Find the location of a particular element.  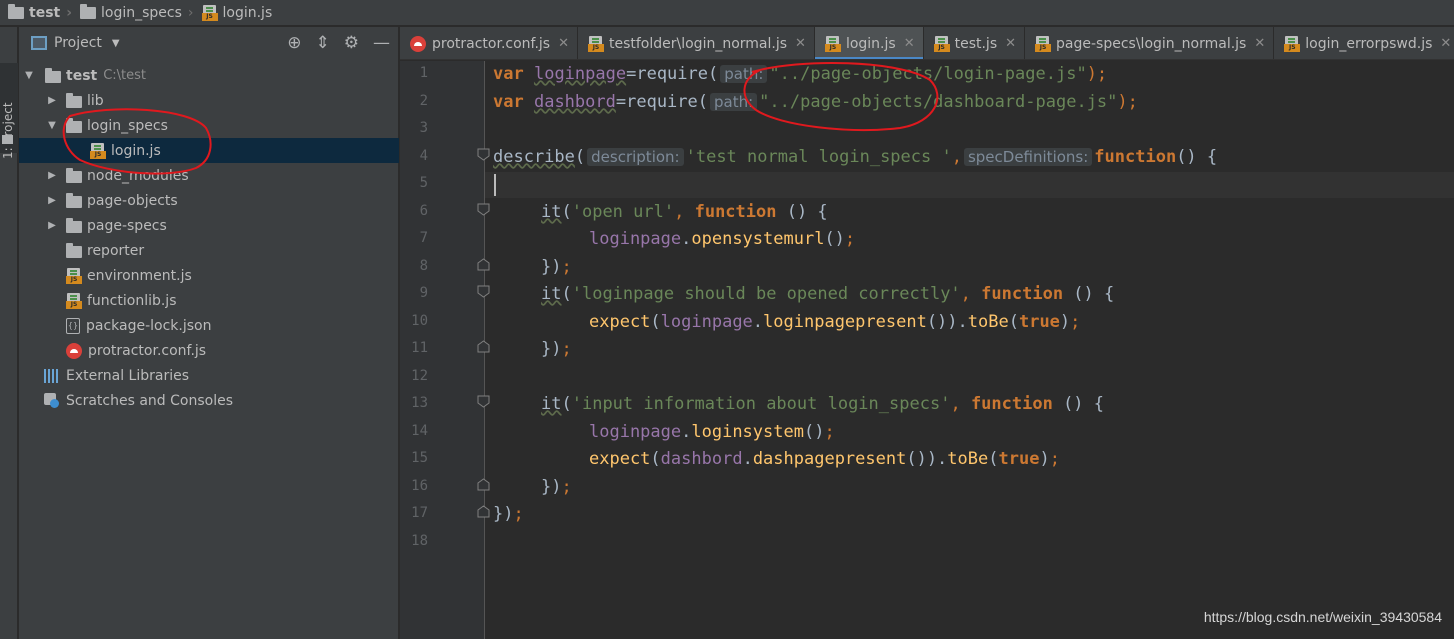

tree-item-label: lib is located at coordinates (95, 100).